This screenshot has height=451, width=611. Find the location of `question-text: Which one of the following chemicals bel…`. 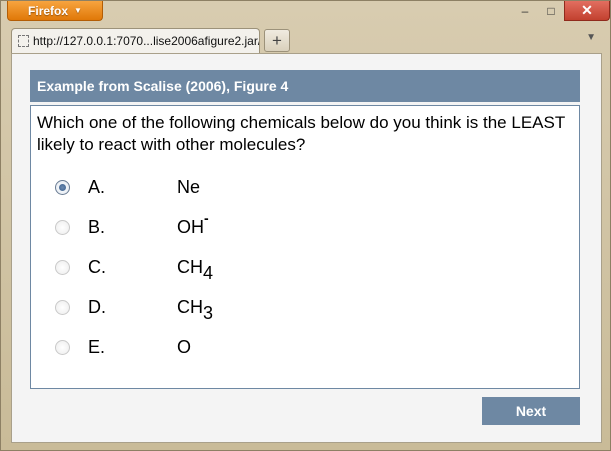

question-text: Which one of the following chemicals bel… is located at coordinates (301, 133).